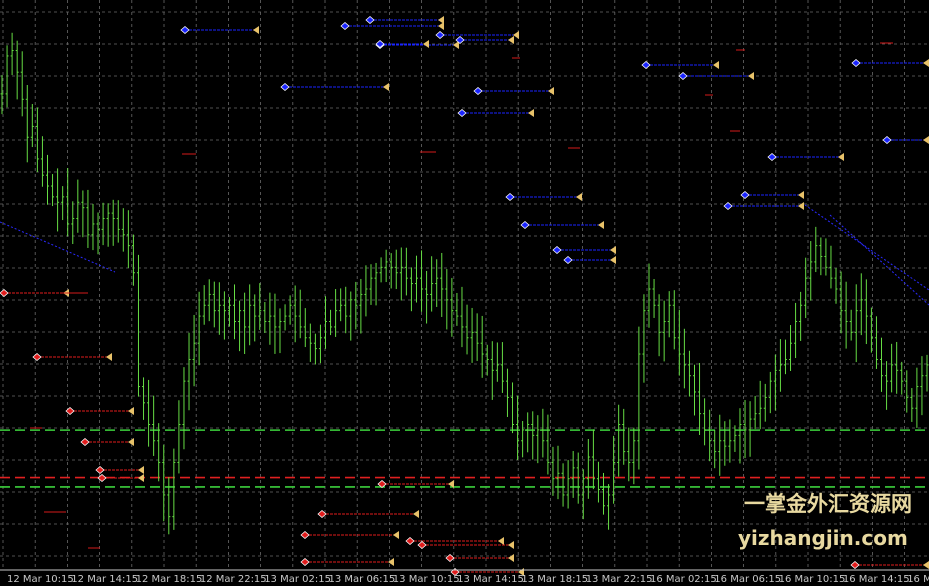  Describe the element at coordinates (554, 579) in the screenshot. I see `x-tick-label: 13 Mar 18:15` at that location.